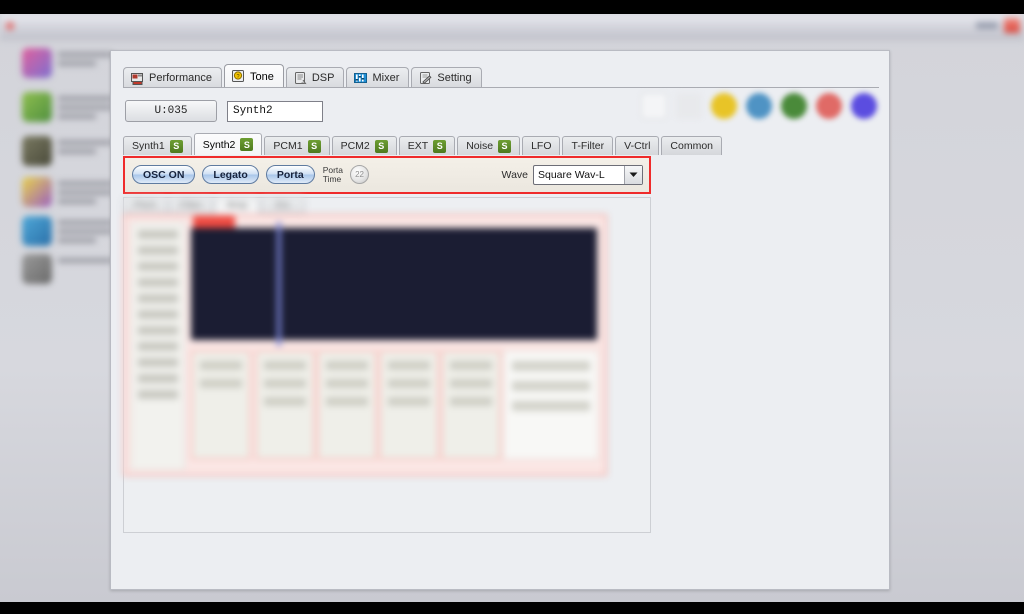  Describe the element at coordinates (394, 281) in the screenshot. I see `envelope-graph` at that location.